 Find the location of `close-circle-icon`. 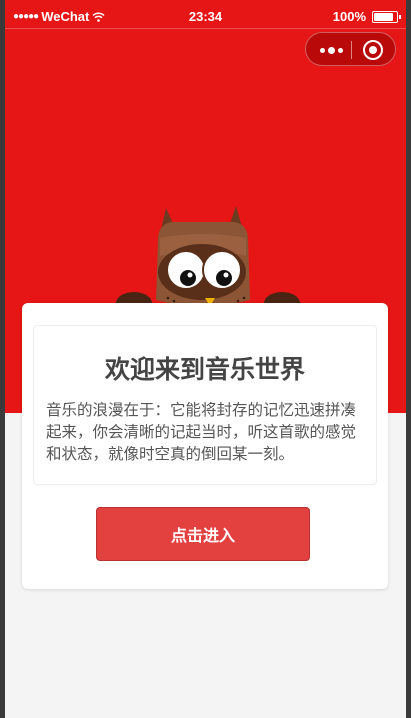

close-circle-icon is located at coordinates (373, 50).